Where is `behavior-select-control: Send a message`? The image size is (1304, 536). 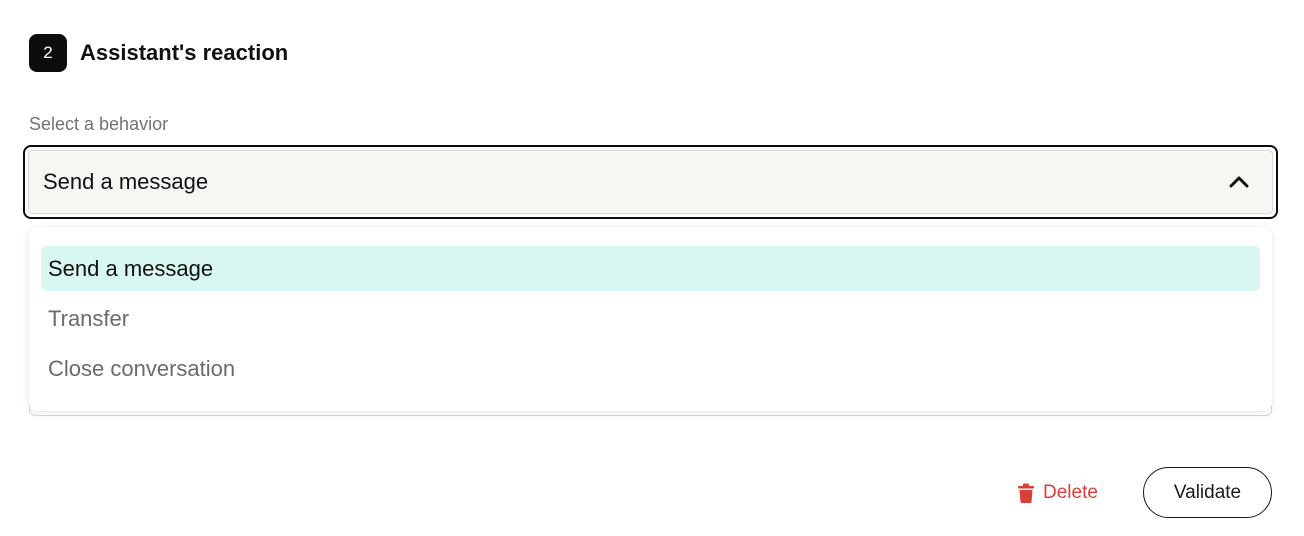 behavior-select-control: Send a message is located at coordinates (650, 182).